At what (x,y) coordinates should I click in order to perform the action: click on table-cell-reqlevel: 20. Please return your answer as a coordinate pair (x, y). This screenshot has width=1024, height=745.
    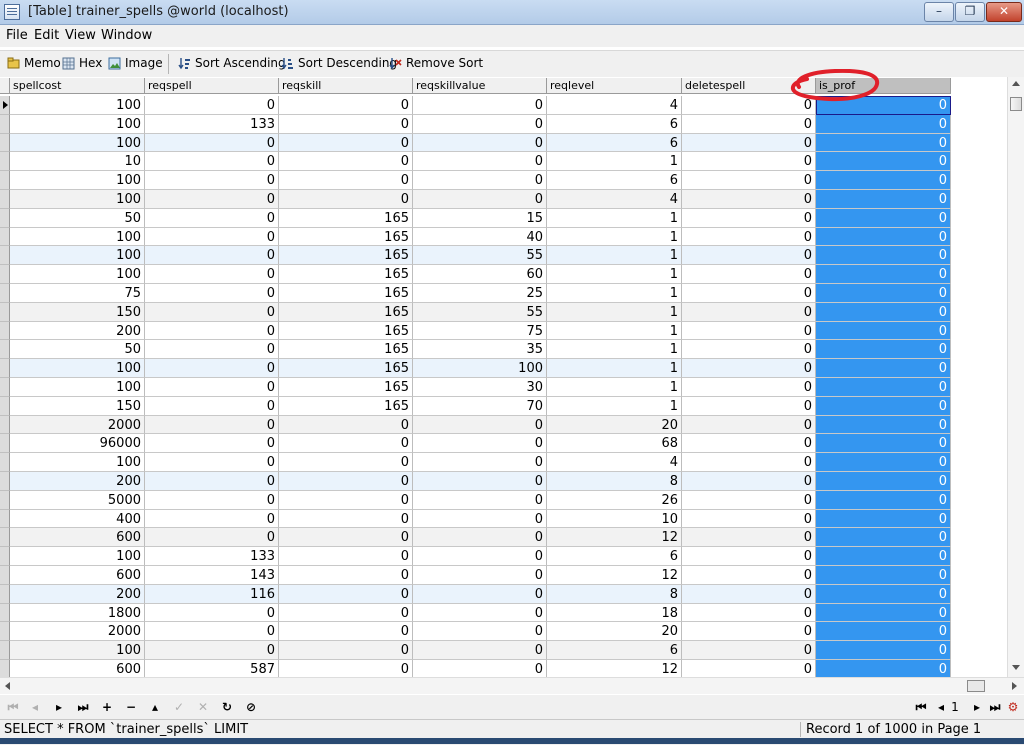
    Looking at the image, I should click on (614, 632).